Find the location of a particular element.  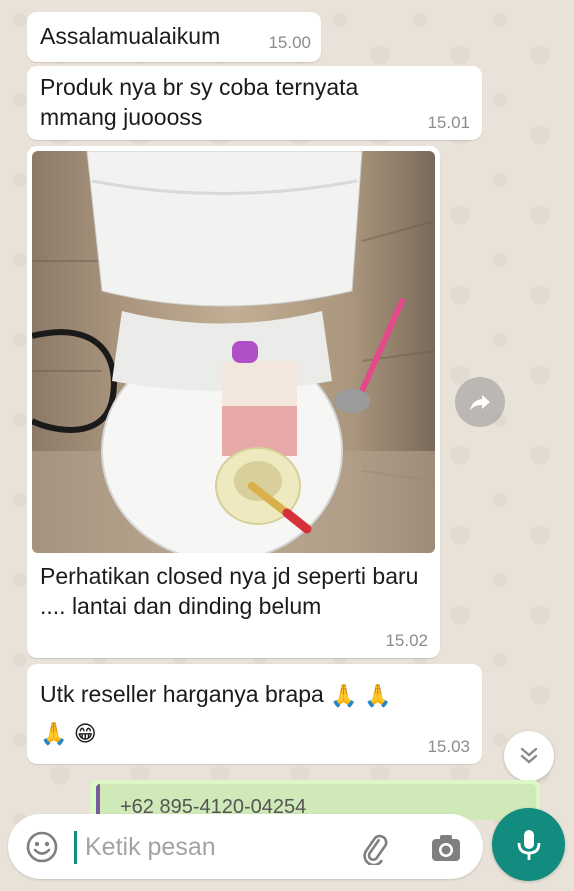

scroll-to-bottom-button is located at coordinates (529, 756).